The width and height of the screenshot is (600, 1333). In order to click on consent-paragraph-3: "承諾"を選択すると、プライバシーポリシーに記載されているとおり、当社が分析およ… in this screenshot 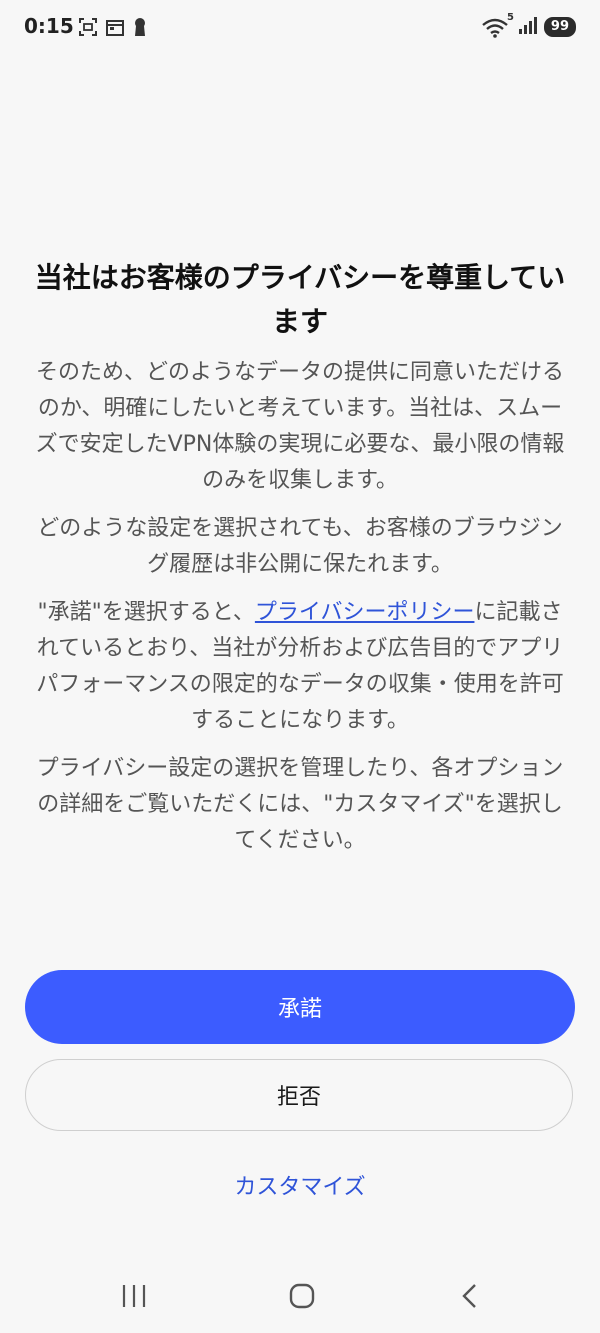, I will do `click(300, 667)`.